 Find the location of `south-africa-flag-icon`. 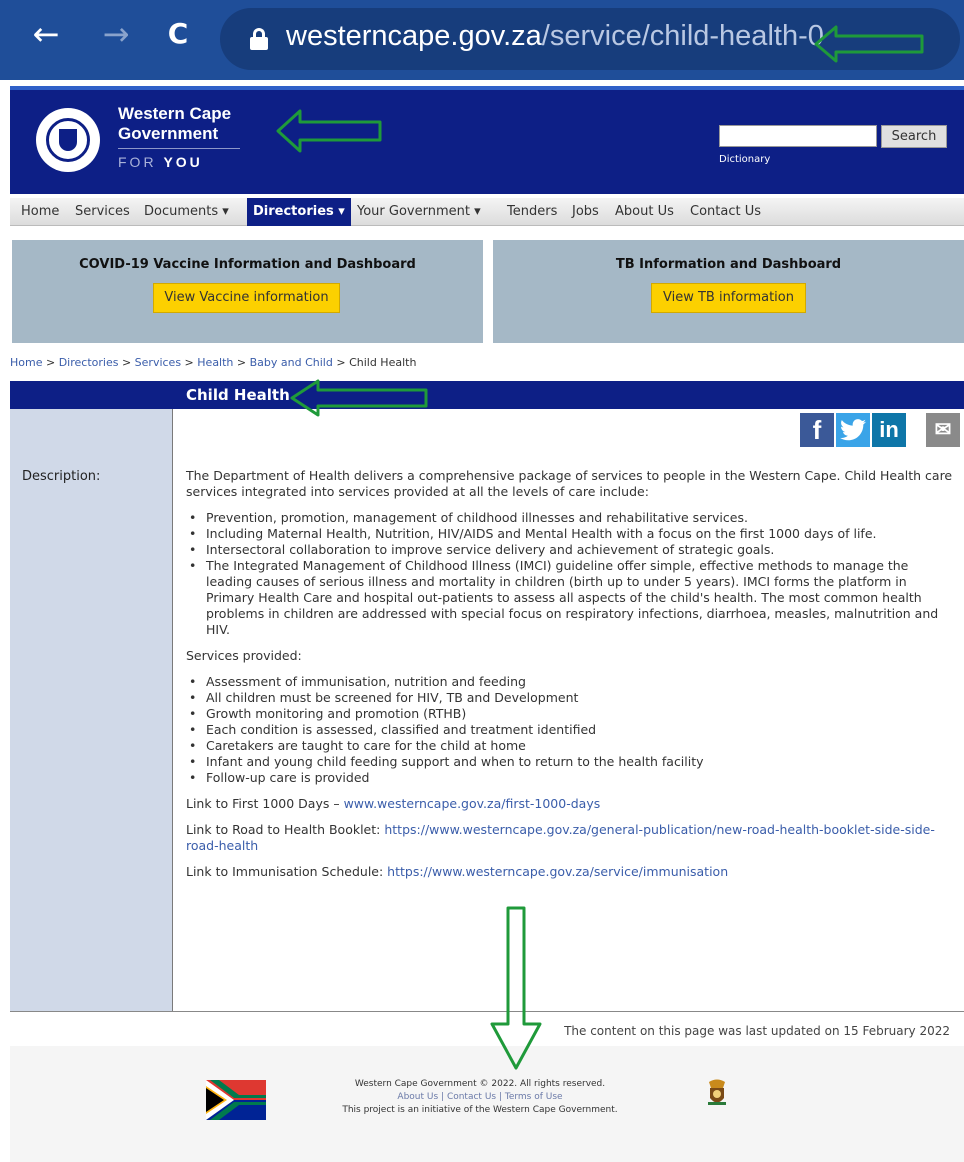

south-africa-flag-icon is located at coordinates (236, 1100).